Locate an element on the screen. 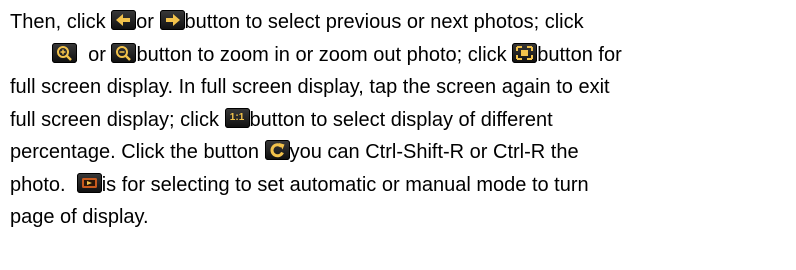 The width and height of the screenshot is (796, 270). text-fullscreen-click: full screen display; click is located at coordinates (114, 119).